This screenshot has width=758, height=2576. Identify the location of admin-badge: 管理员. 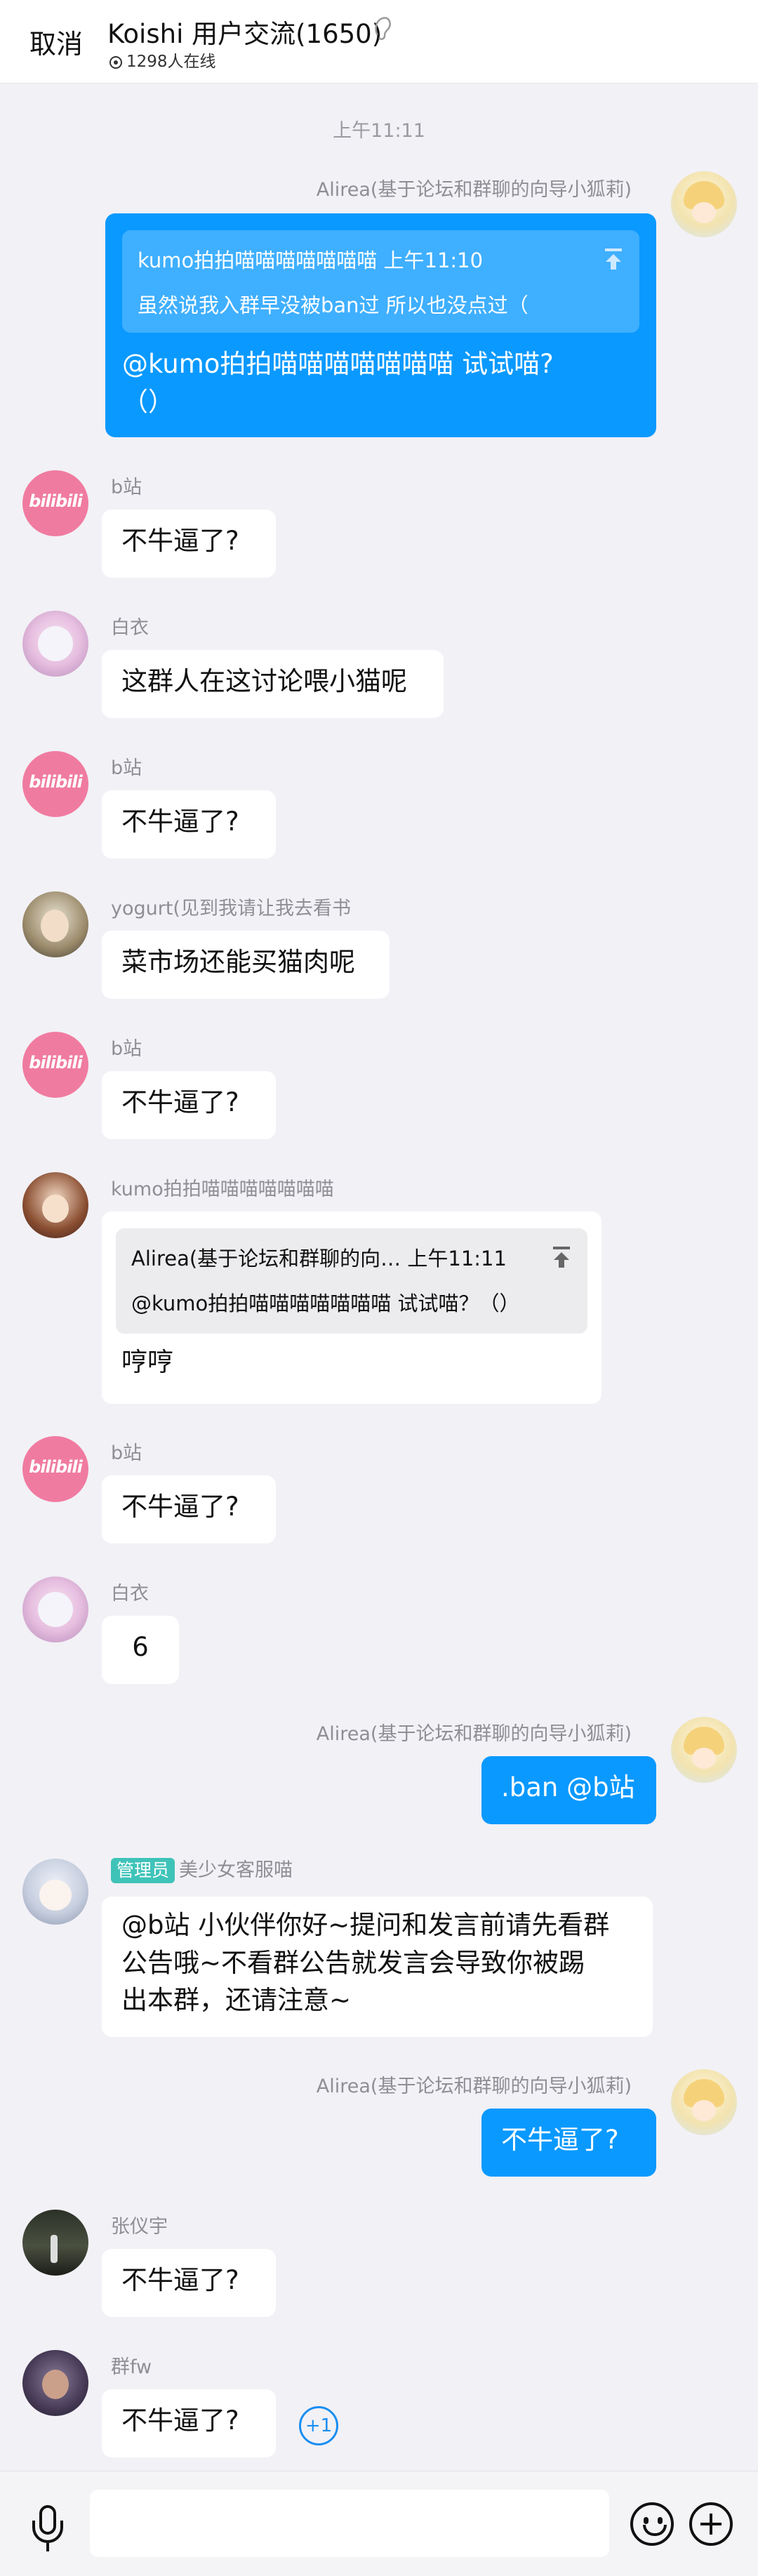
(143, 1871).